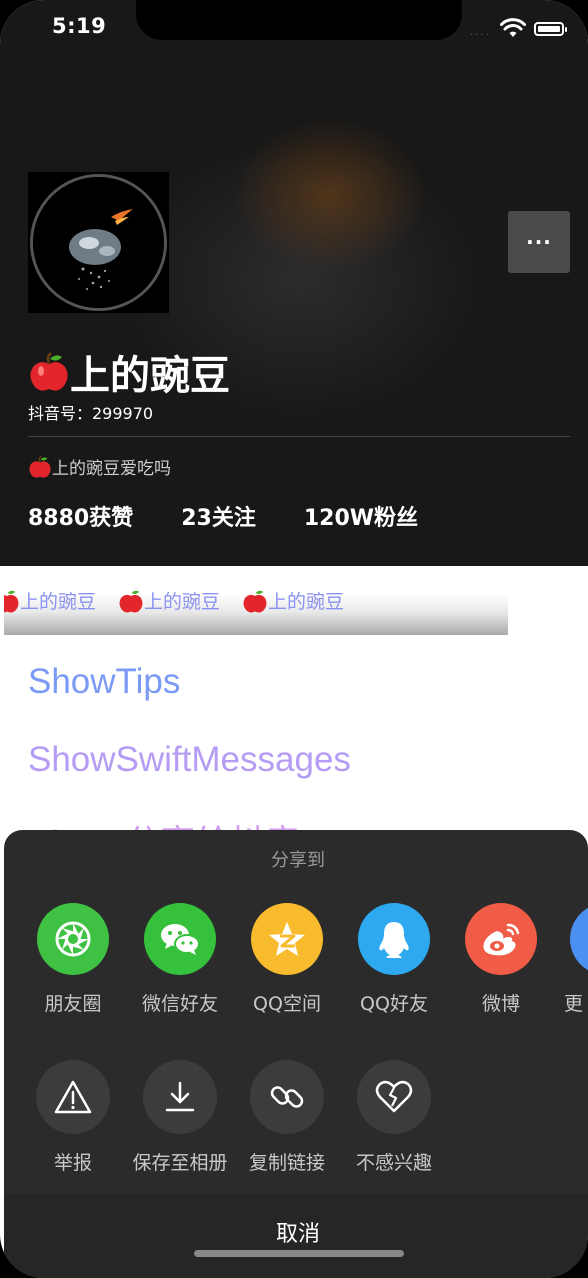  What do you see at coordinates (299, 1253) in the screenshot?
I see `home-indicator` at bounding box center [299, 1253].